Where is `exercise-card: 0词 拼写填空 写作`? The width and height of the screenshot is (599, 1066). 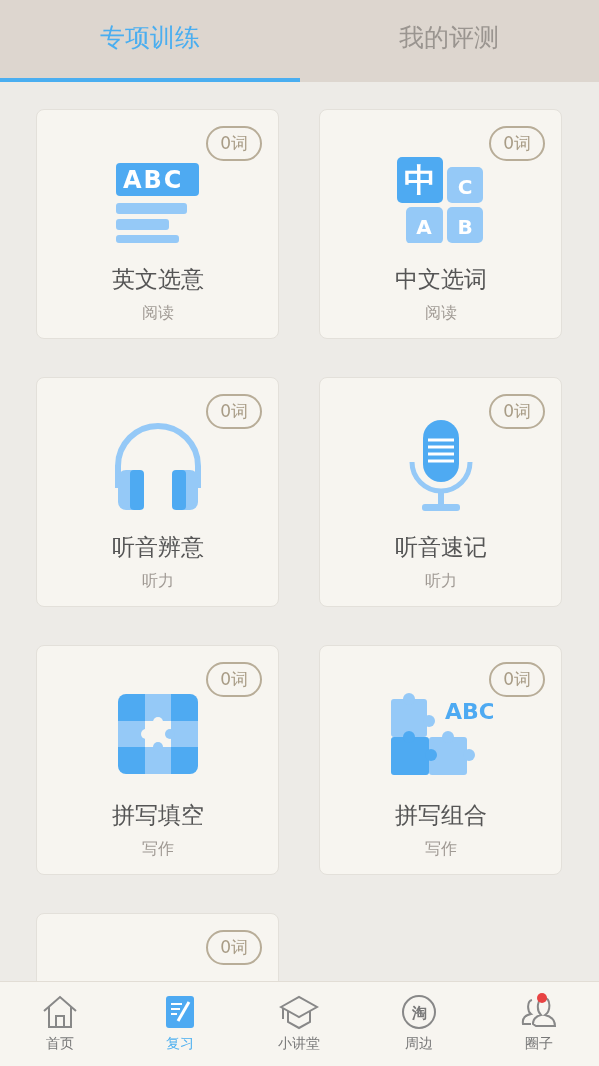 exercise-card: 0词 拼写填空 写作 is located at coordinates (157, 760).